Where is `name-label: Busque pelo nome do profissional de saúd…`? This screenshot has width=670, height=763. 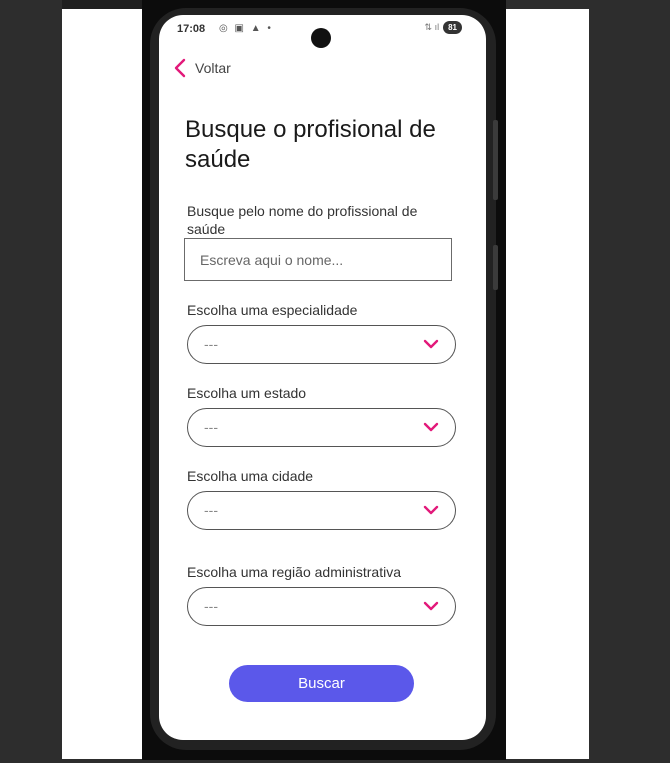 name-label: Busque pelo nome do profissional de saúd… is located at coordinates (302, 220).